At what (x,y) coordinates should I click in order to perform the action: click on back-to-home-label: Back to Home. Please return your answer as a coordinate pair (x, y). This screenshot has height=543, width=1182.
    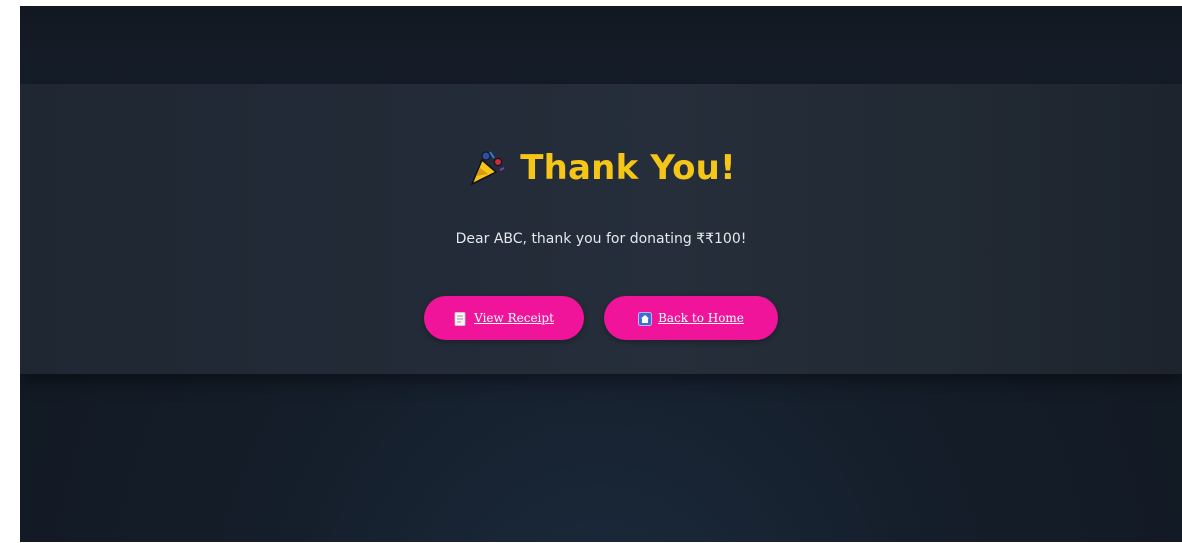
    Looking at the image, I should click on (701, 318).